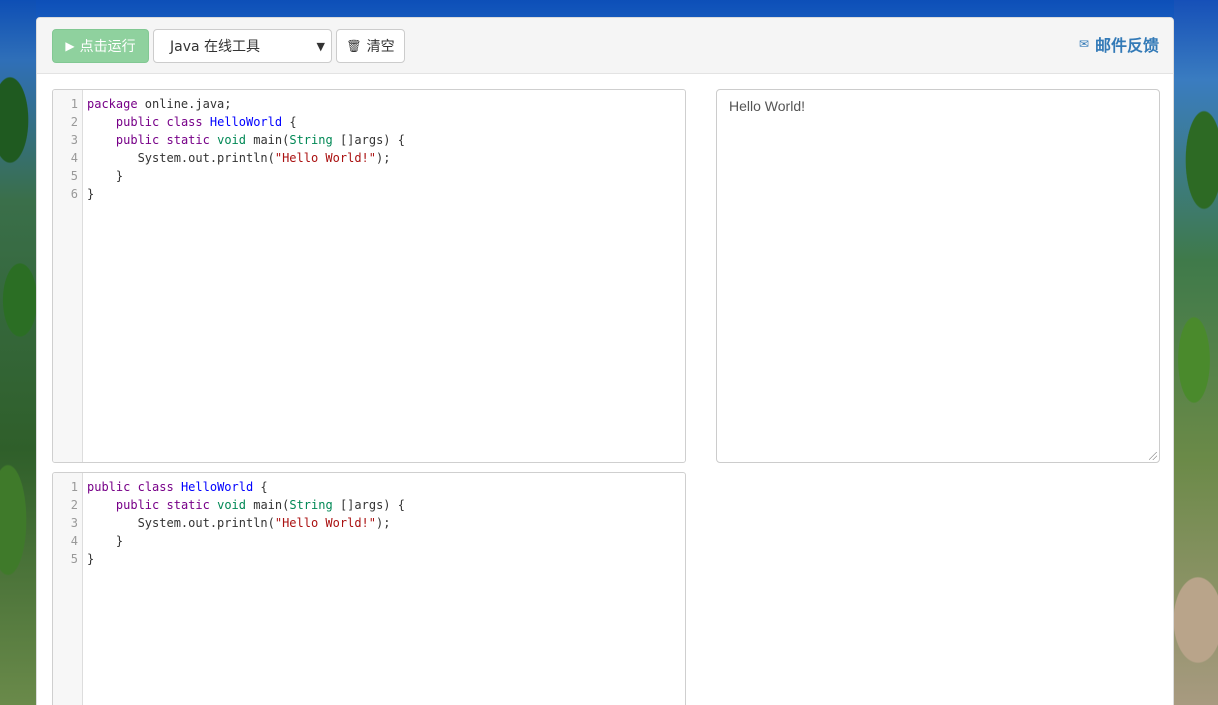  I want to click on feedback-link-label: 邮件反馈, so click(1126, 45).